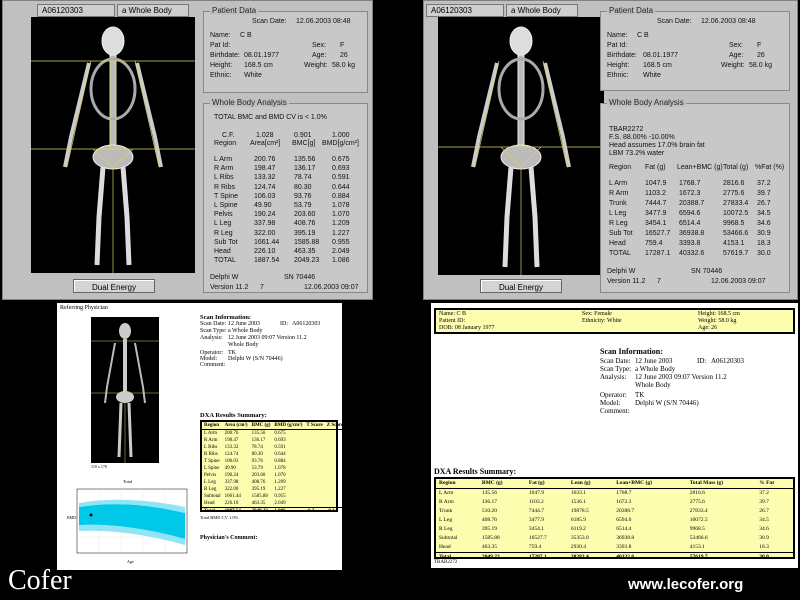  Describe the element at coordinates (697, 502) in the screenshot. I see `table-cell: 2775.6` at that location.